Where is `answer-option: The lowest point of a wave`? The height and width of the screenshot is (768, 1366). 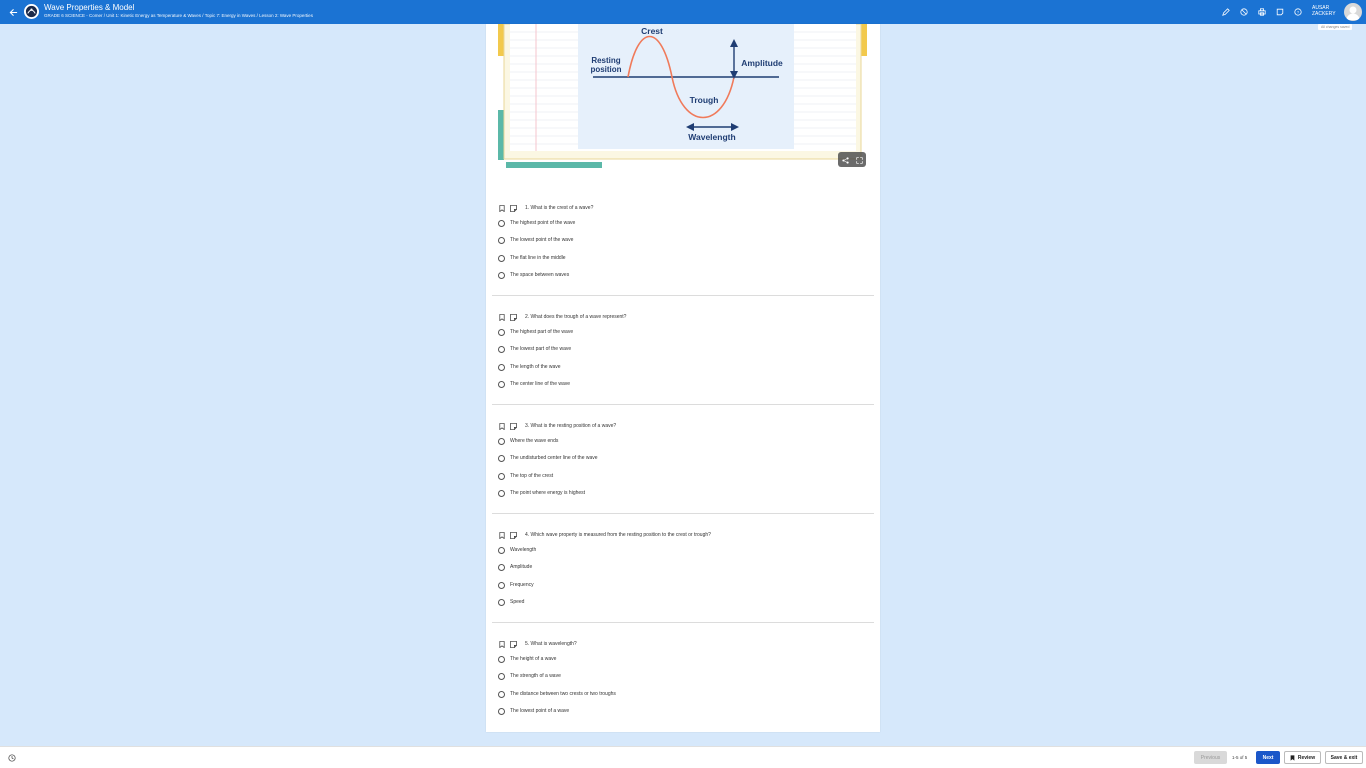
answer-option: The lowest point of a wave is located at coordinates (533, 711).